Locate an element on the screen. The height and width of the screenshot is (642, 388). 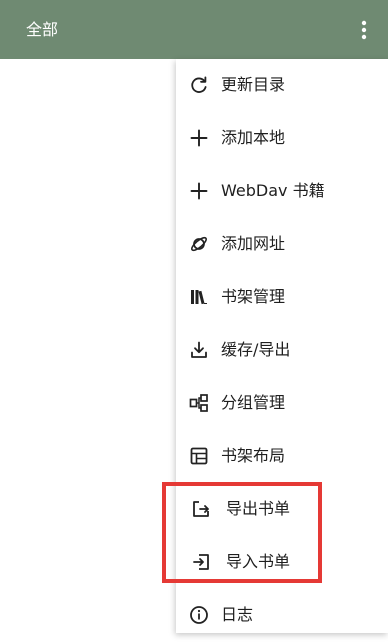
group-icon is located at coordinates (199, 403).